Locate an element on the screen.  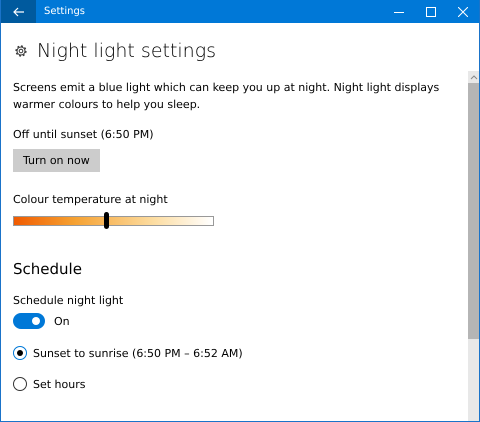
description-text: Screens emit a blue light which can keep you up at night. Night light displays warmer colours to help you sleep. is located at coordinates (226, 96).